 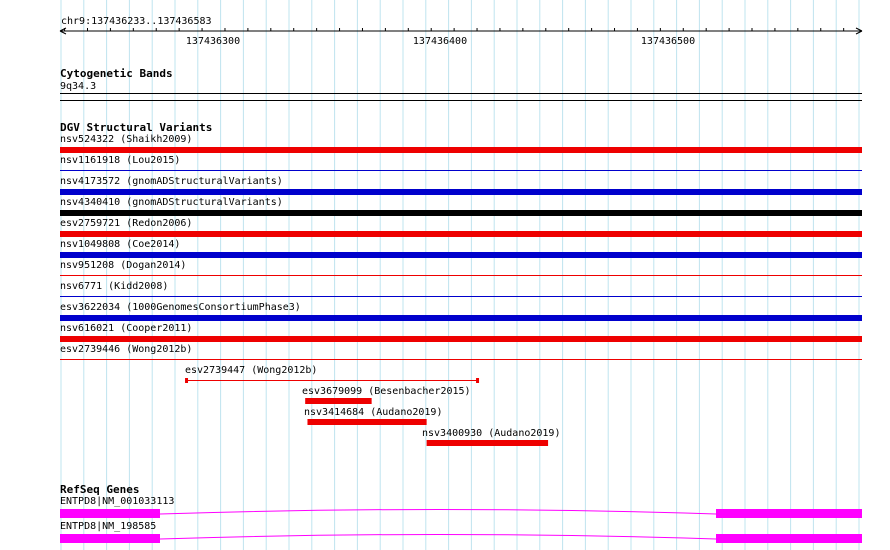 I want to click on variant-label: nsv3400930 (Audano2019), so click(x=491, y=433).